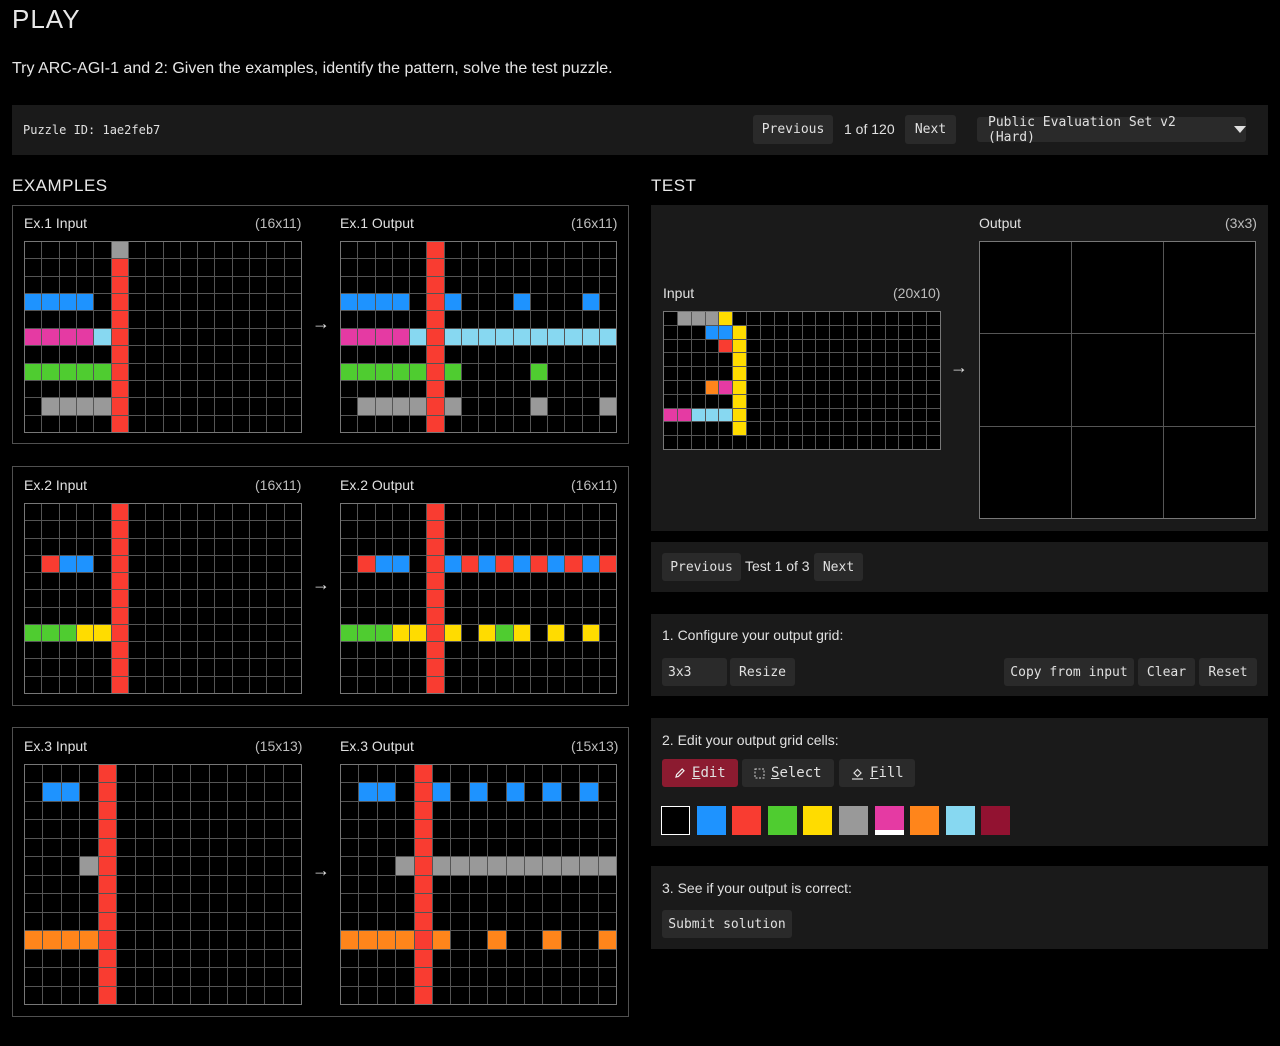 This screenshot has height=1046, width=1280. Describe the element at coordinates (1082, 129) in the screenshot. I see `evaluation-set-value: Public Evaluation Set v2 (Hard)` at that location.